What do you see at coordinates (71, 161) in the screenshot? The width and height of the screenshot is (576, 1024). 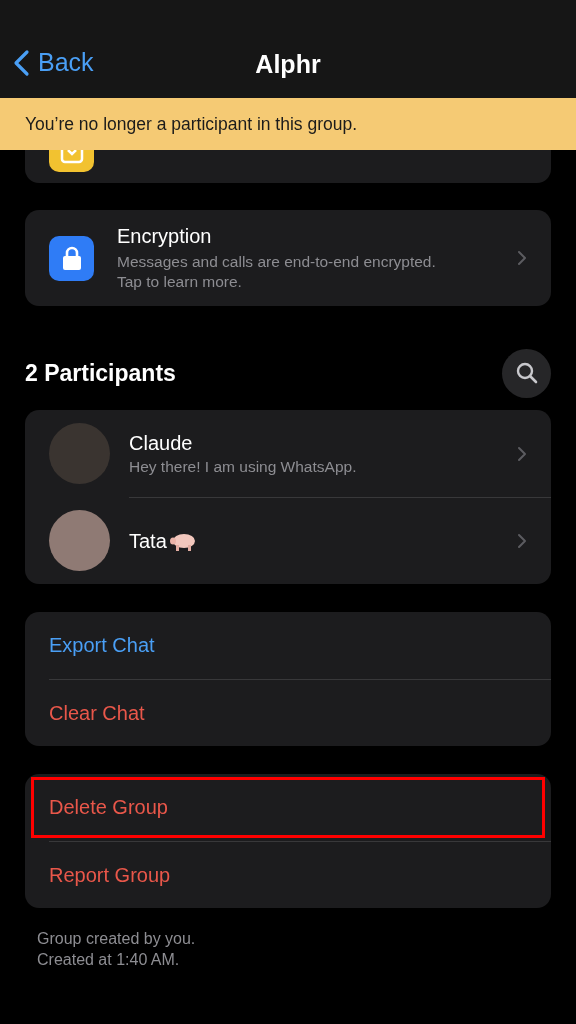 I see `download-icon` at bounding box center [71, 161].